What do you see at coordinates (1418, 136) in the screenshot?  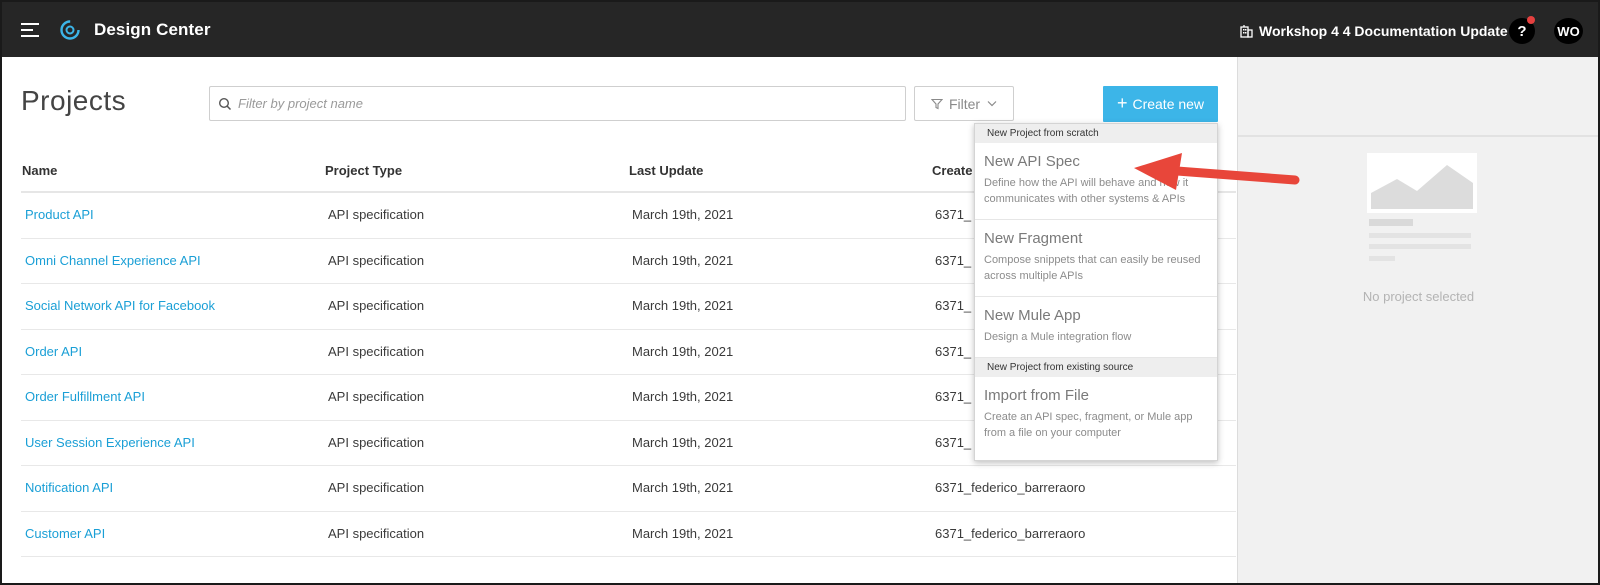 I see `panel-divider` at bounding box center [1418, 136].